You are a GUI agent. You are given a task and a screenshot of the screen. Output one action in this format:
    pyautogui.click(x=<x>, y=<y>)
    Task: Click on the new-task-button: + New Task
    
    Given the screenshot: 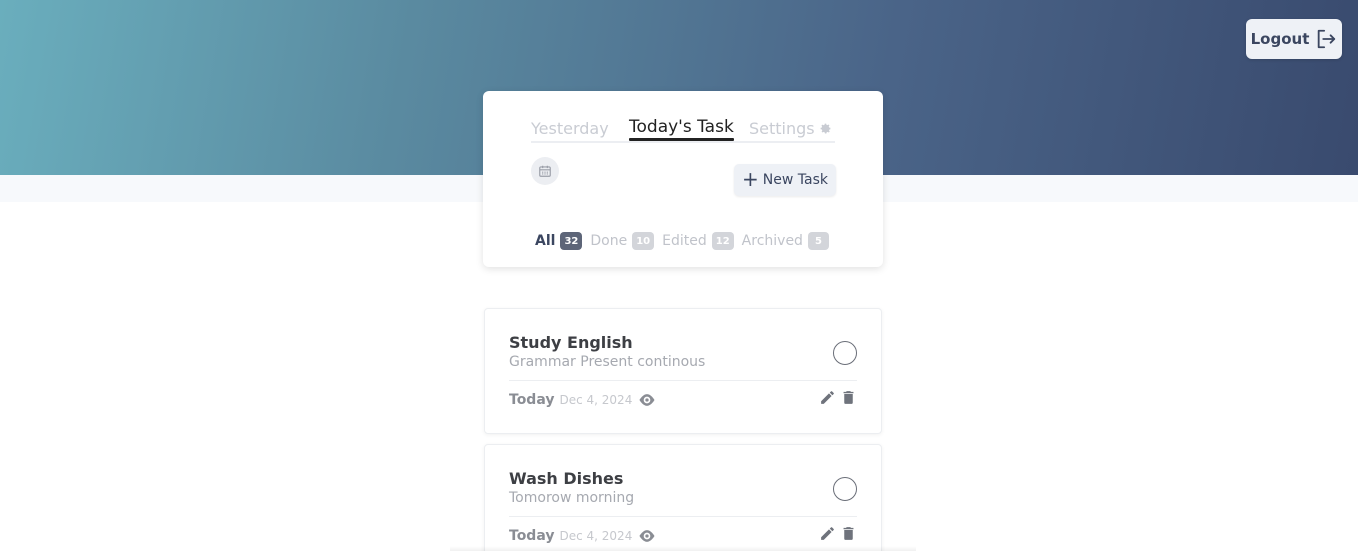 What is the action you would take?
    pyautogui.click(x=785, y=180)
    